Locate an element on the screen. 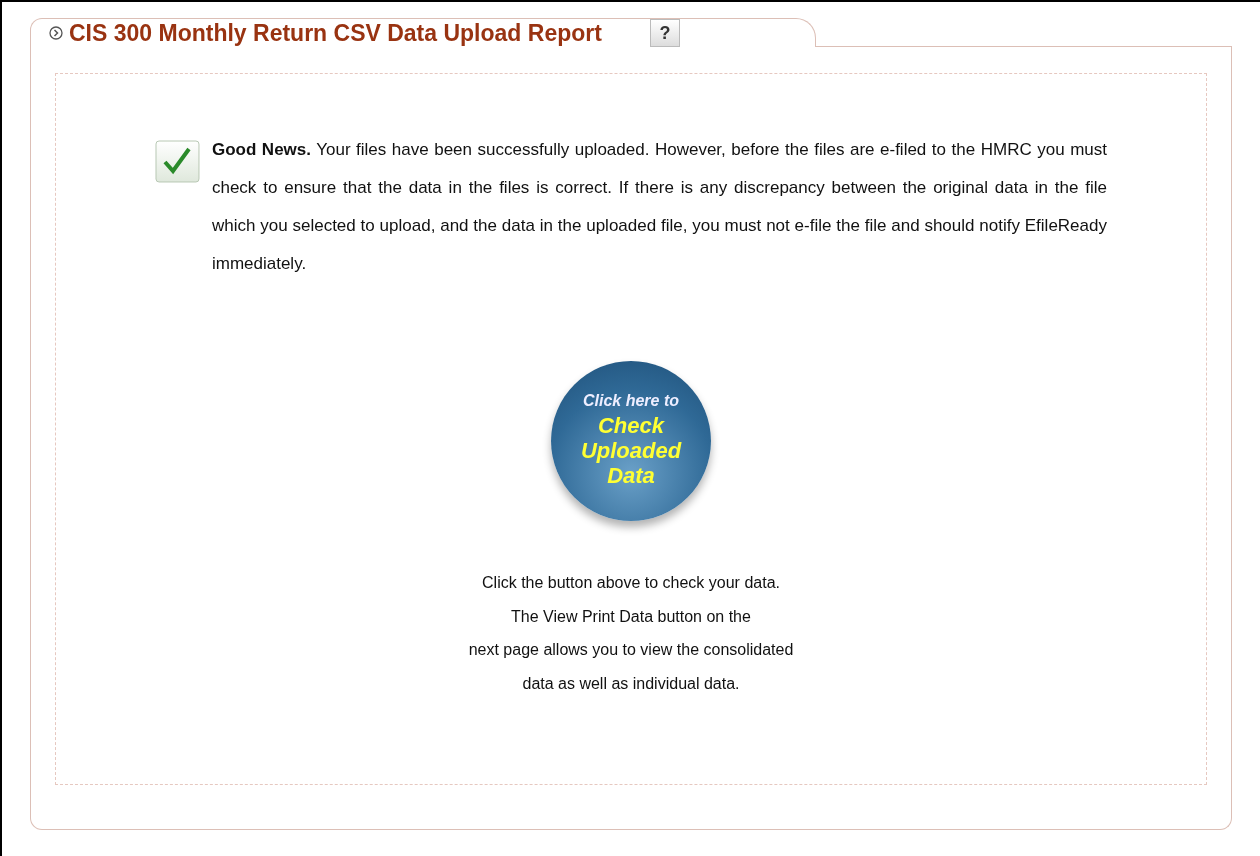 This screenshot has width=1260, height=856. check-data-button: Click here to Check Uploaded Data is located at coordinates (631, 441).